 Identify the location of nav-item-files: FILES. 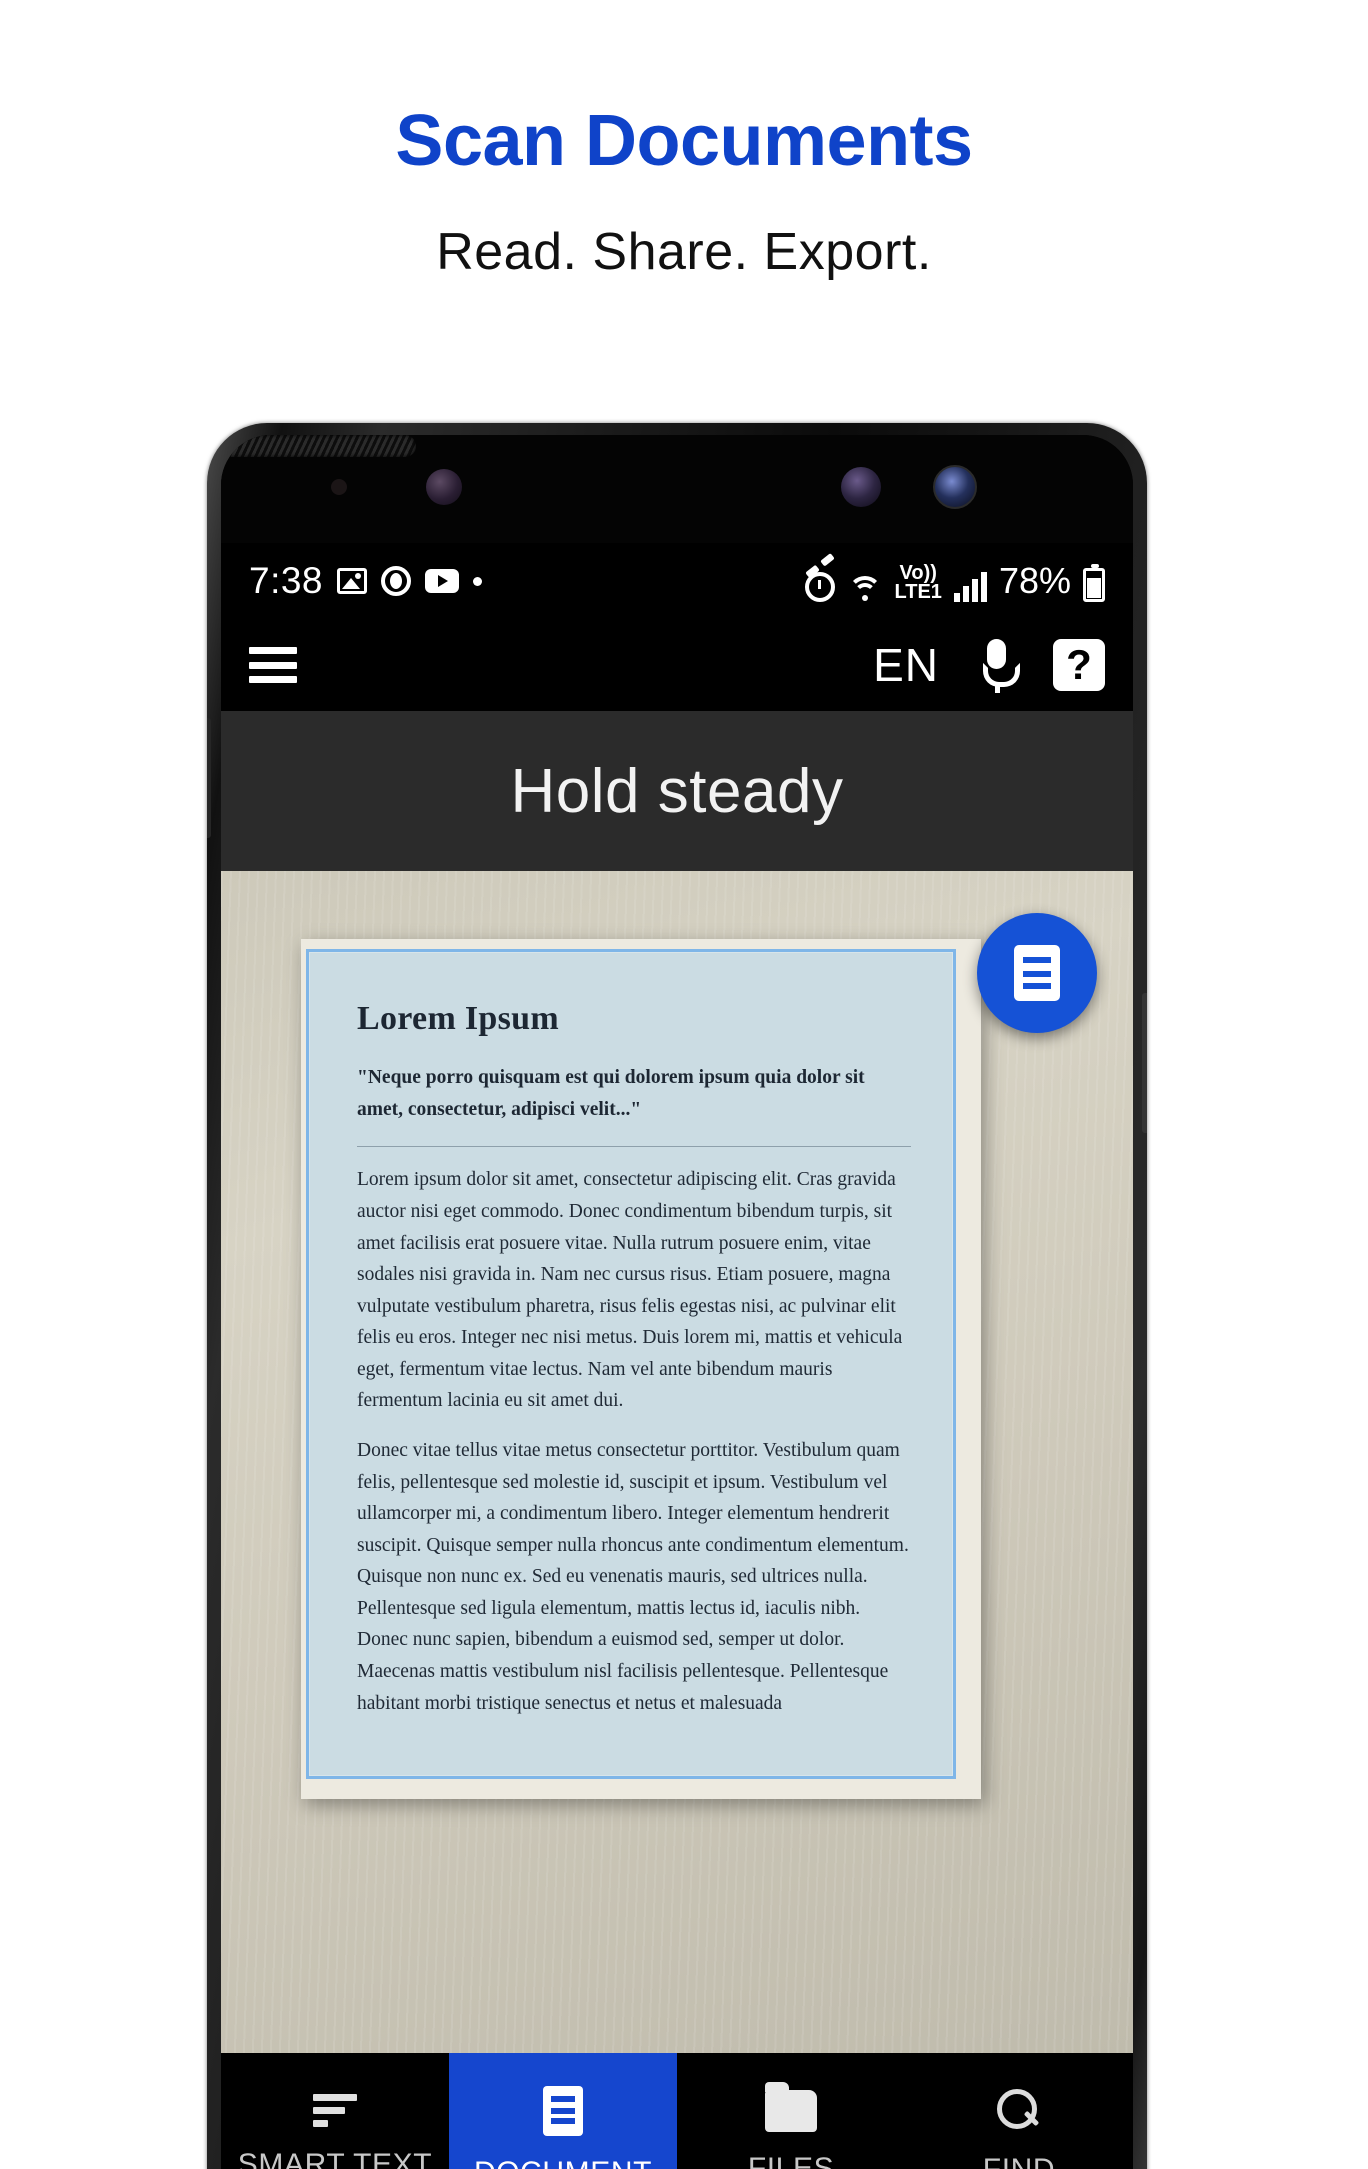
(791, 2111).